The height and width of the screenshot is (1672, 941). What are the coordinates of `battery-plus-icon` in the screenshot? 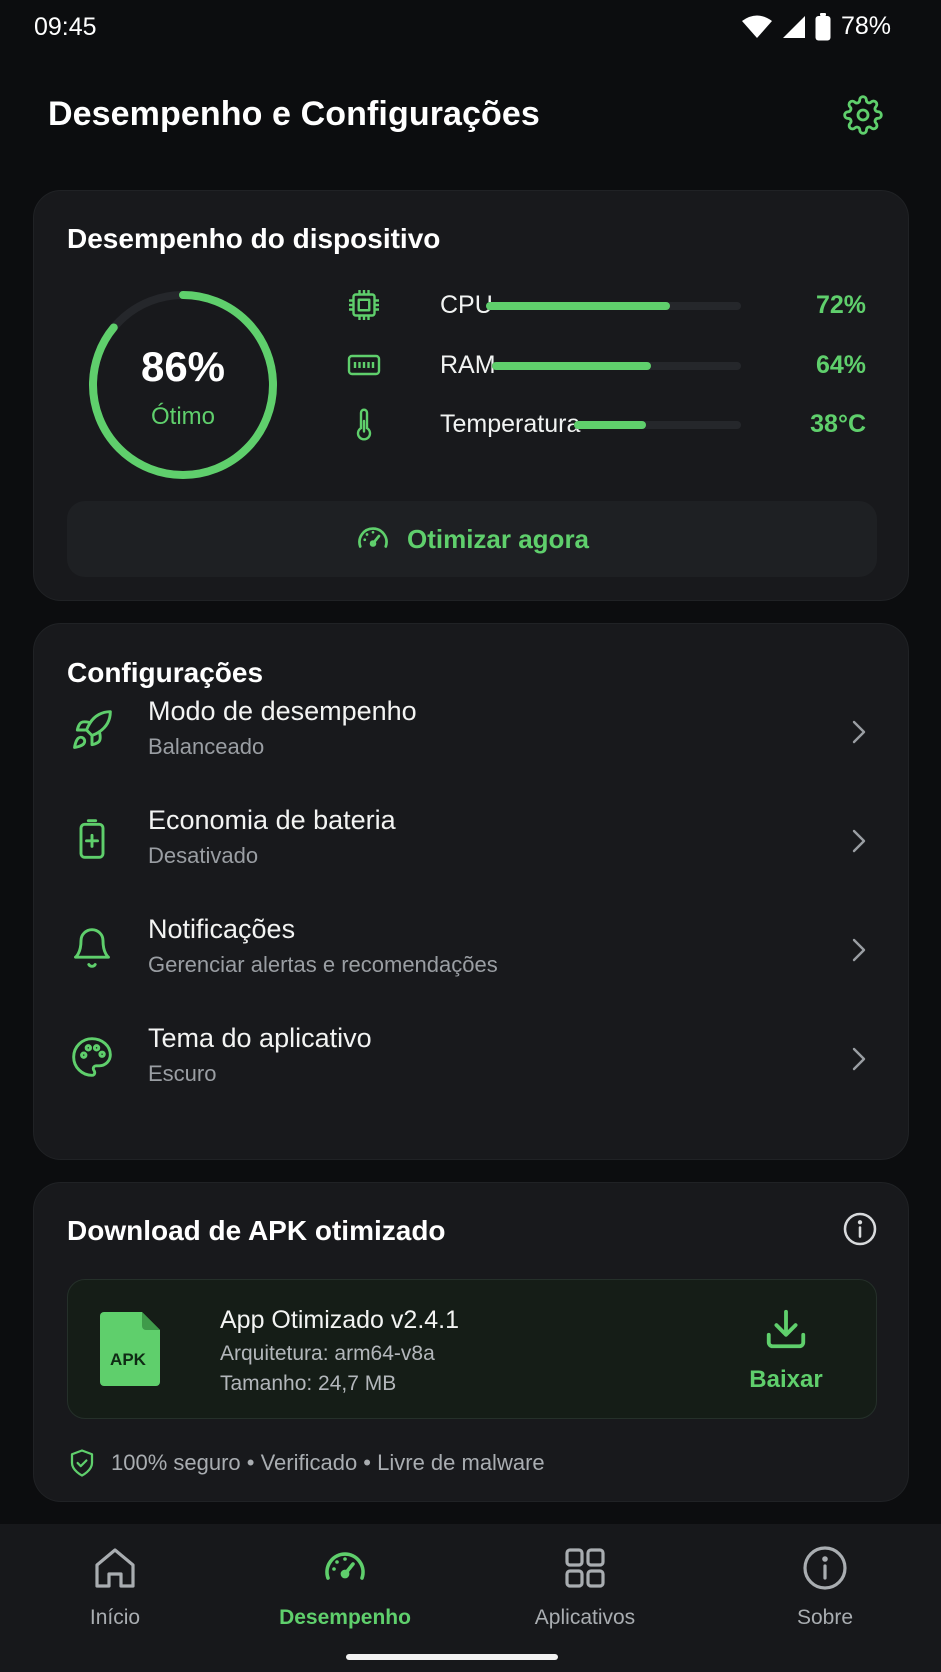 It's located at (92, 839).